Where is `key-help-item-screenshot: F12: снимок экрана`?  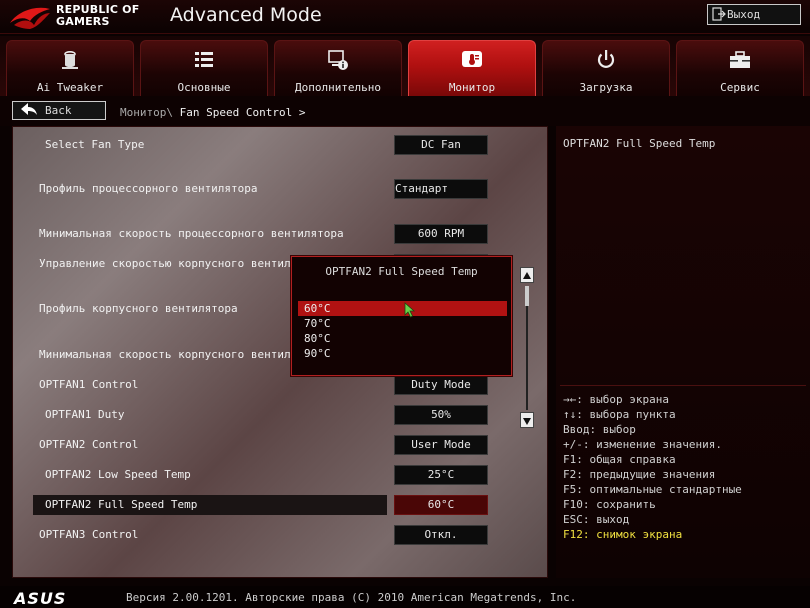
key-help-item-screenshot: F12: снимок экрана is located at coordinates (623, 534).